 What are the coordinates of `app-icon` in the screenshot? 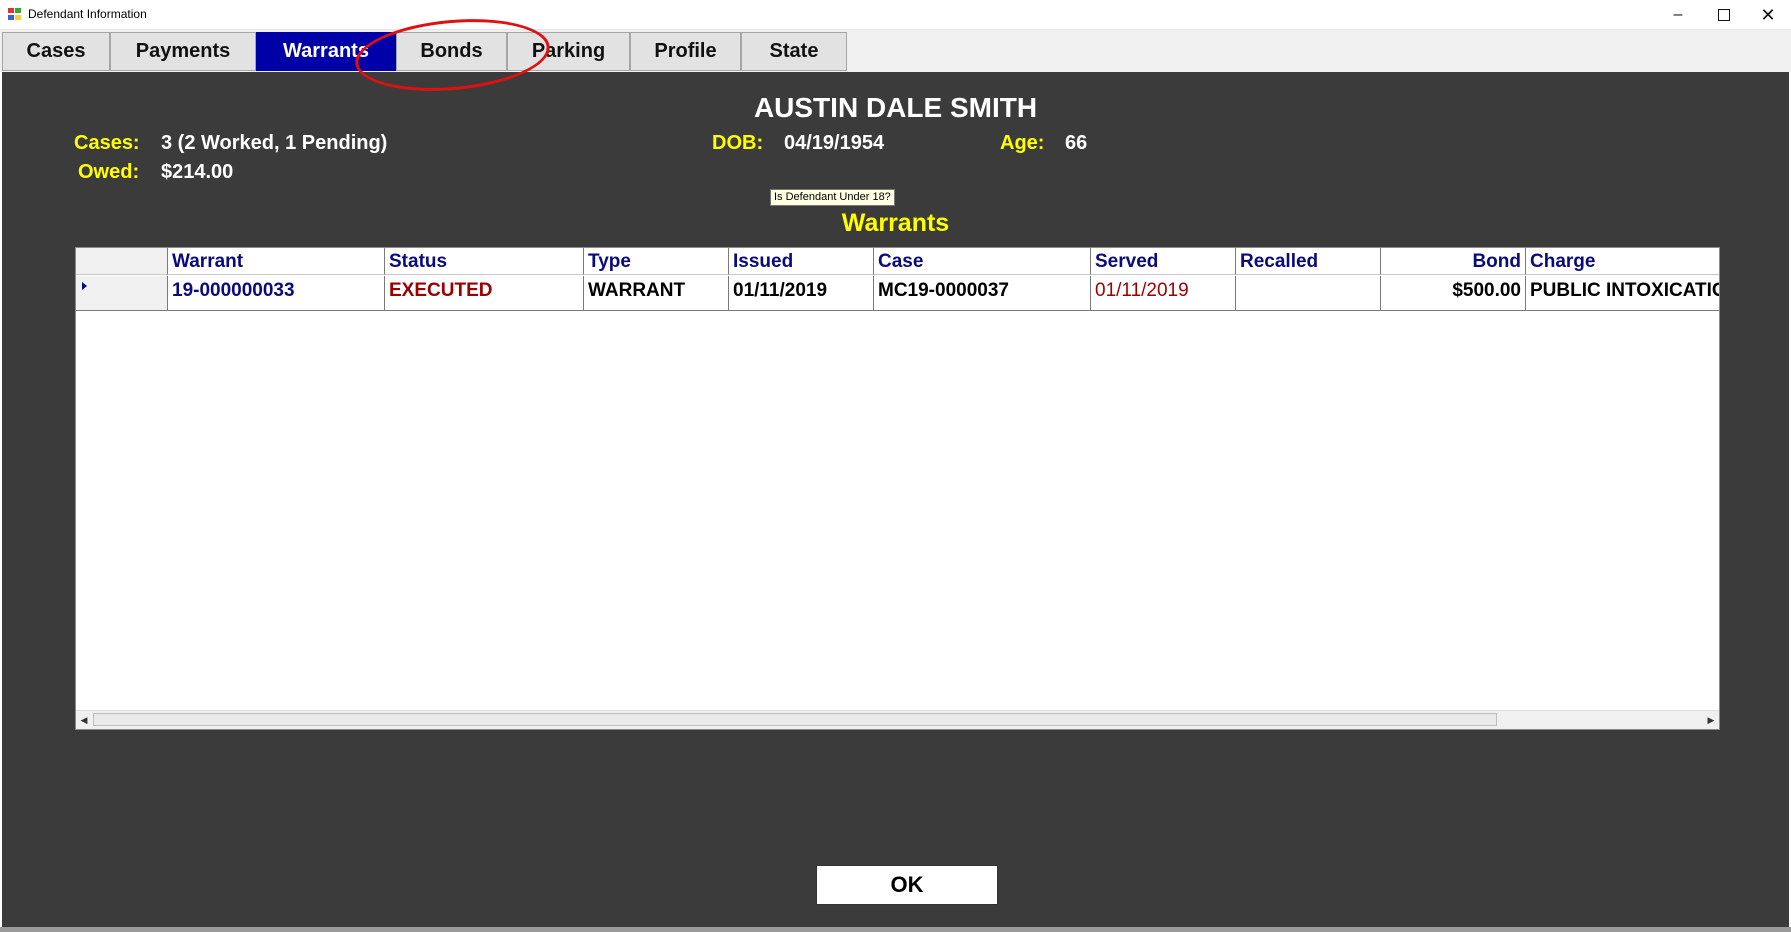 It's located at (15, 14).